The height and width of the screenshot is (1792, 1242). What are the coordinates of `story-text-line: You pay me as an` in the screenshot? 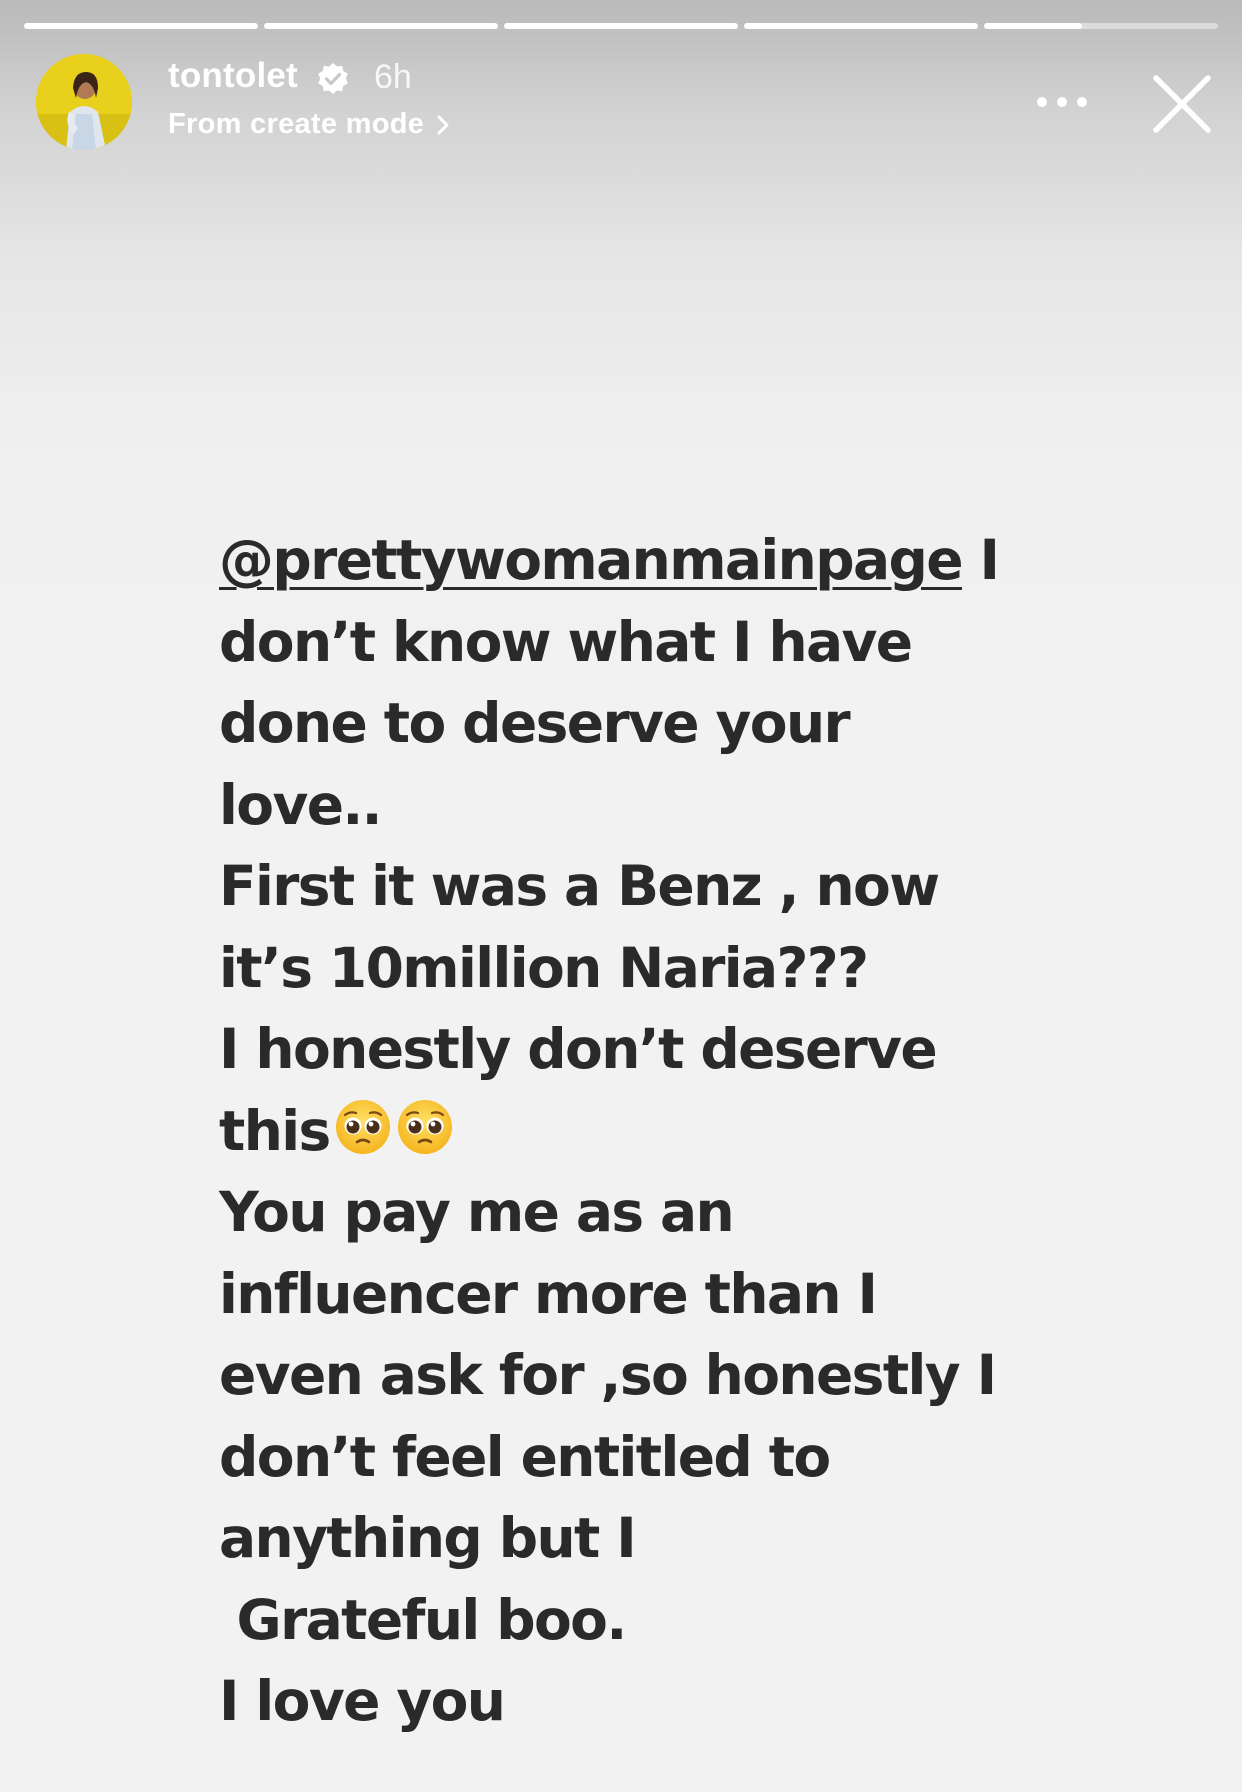 It's located at (477, 1212).